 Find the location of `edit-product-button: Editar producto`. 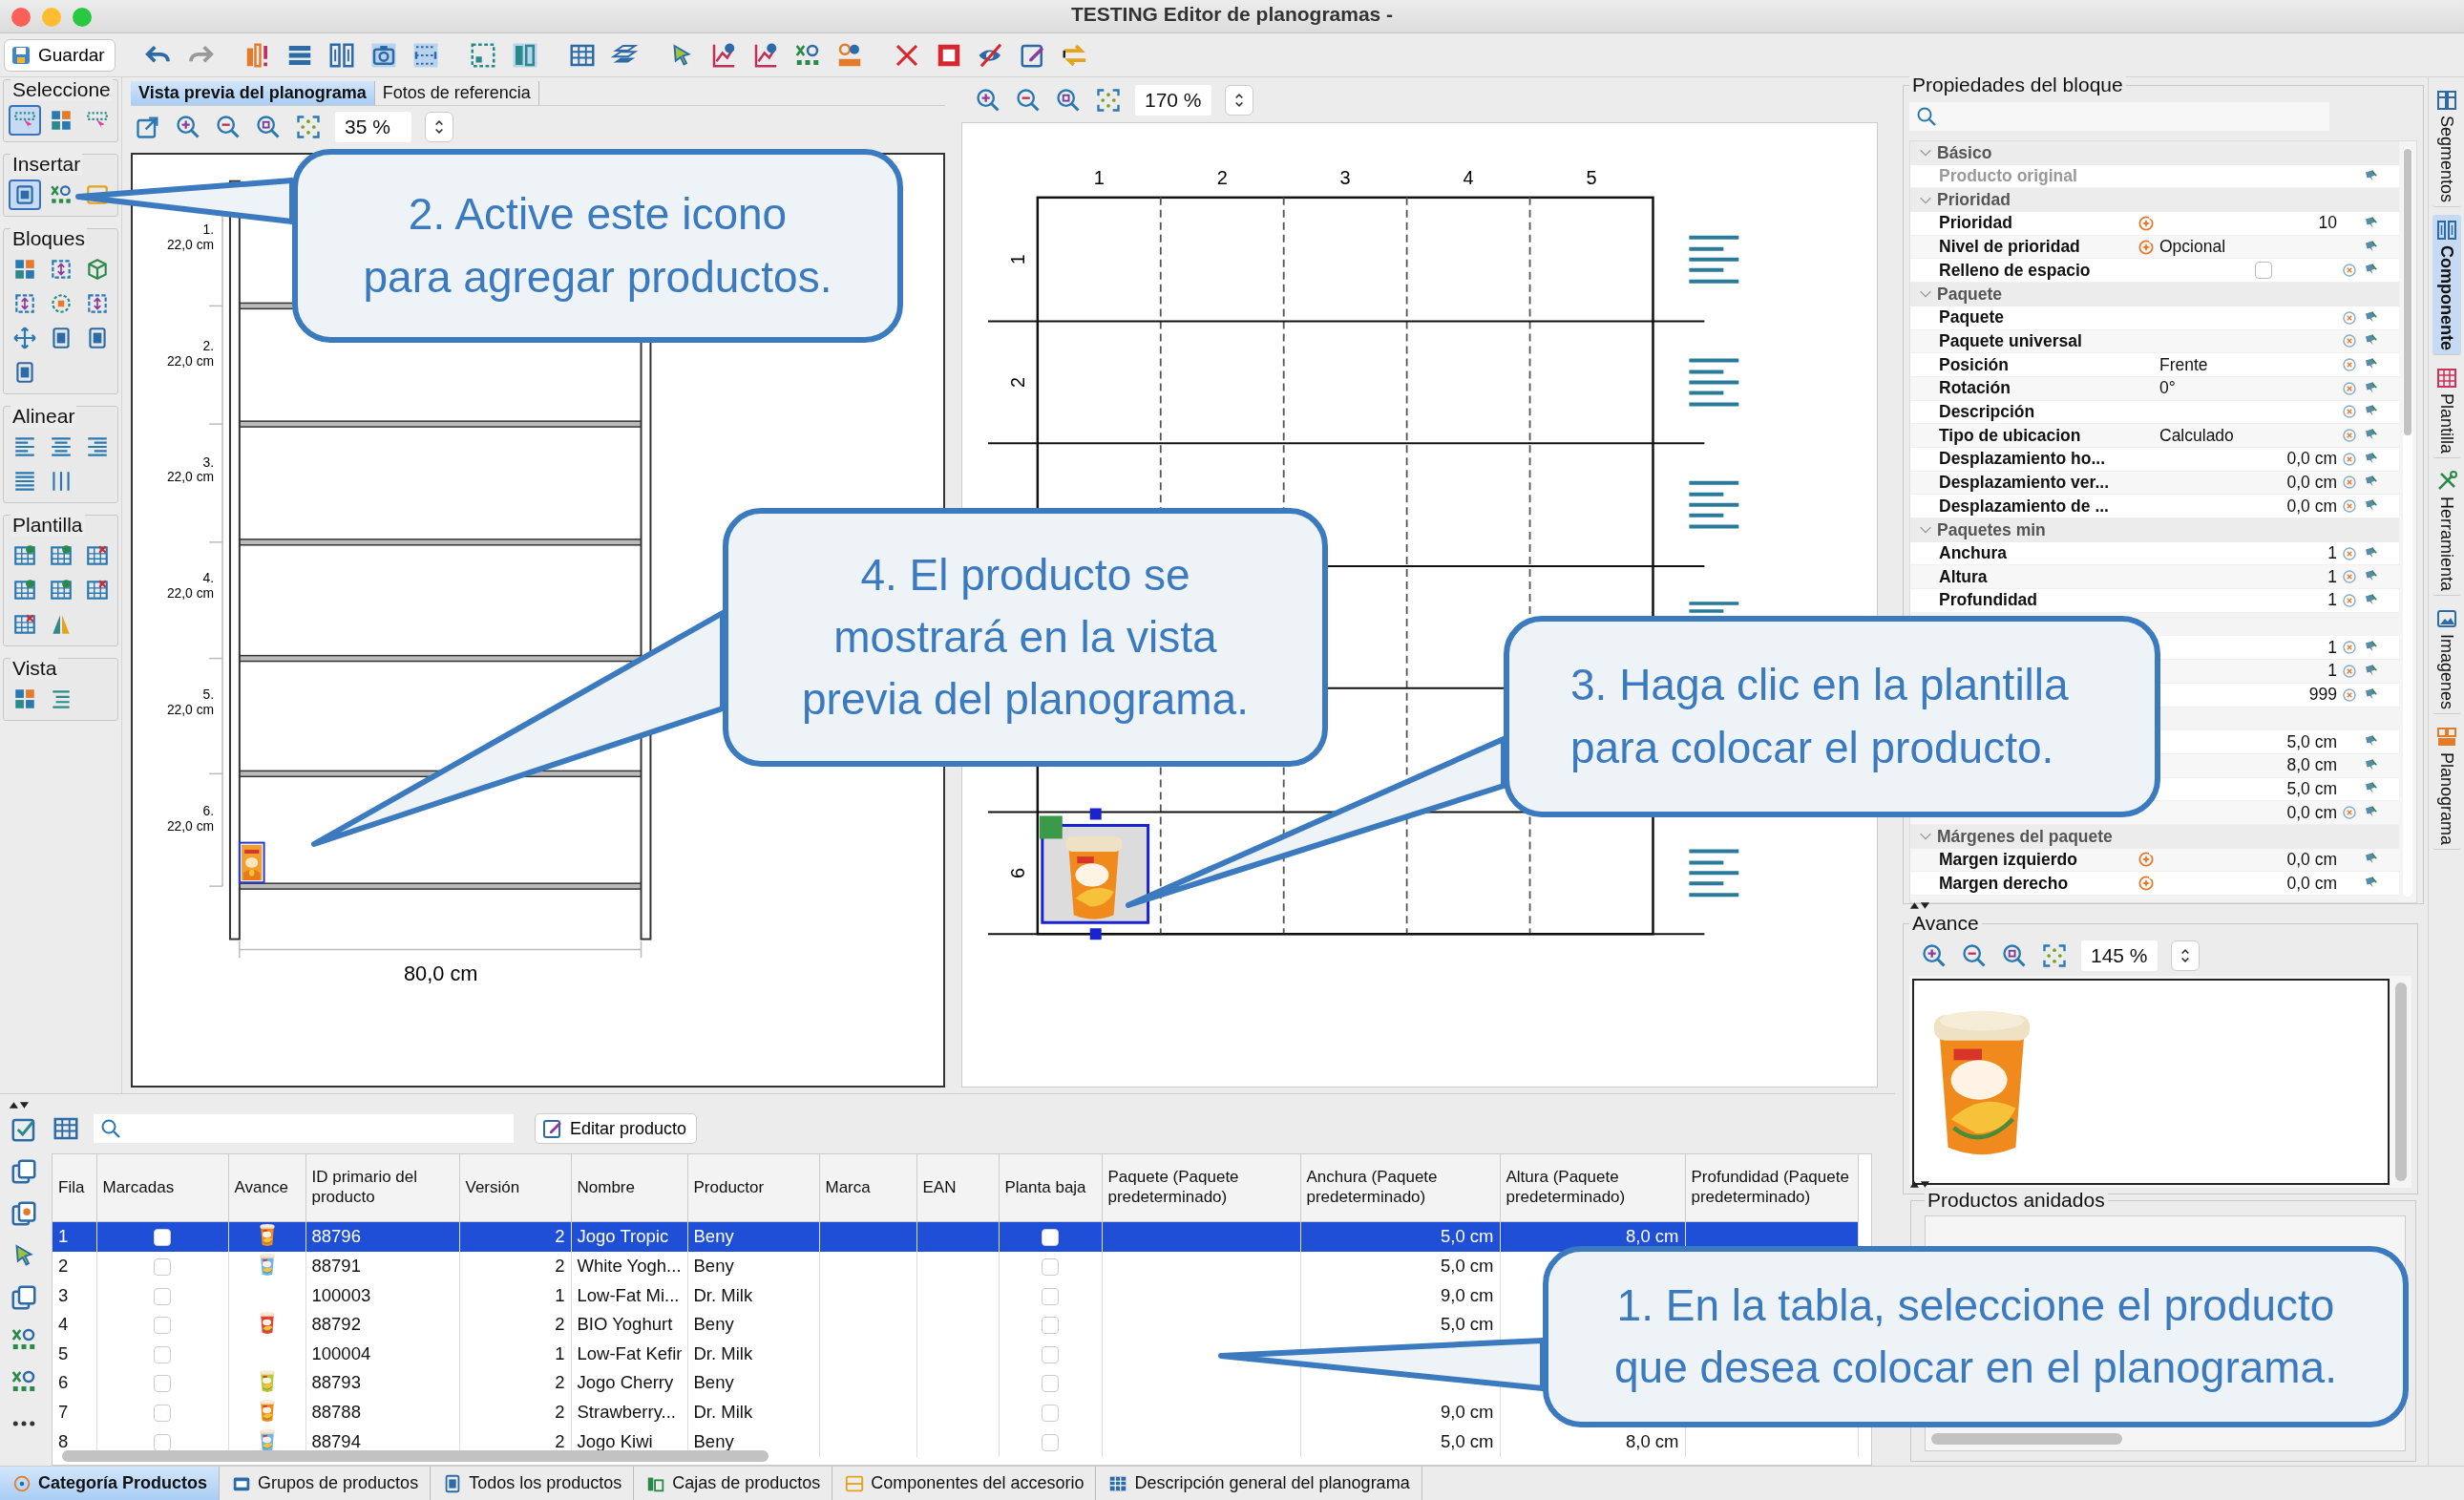

edit-product-button: Editar producto is located at coordinates (616, 1128).